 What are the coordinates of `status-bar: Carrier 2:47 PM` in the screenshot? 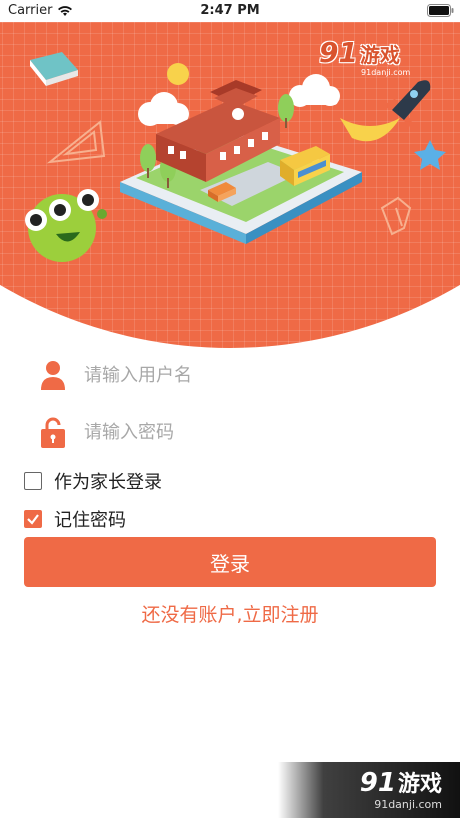 It's located at (230, 11).